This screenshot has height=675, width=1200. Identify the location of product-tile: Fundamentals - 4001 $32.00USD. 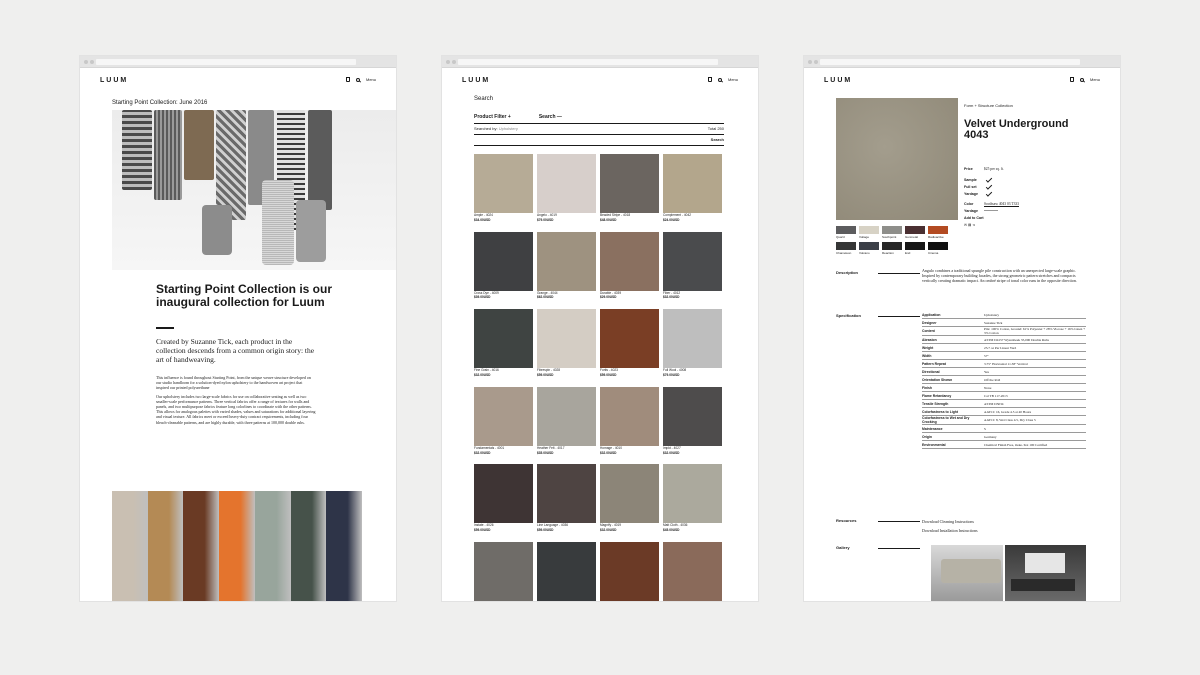
(503, 421).